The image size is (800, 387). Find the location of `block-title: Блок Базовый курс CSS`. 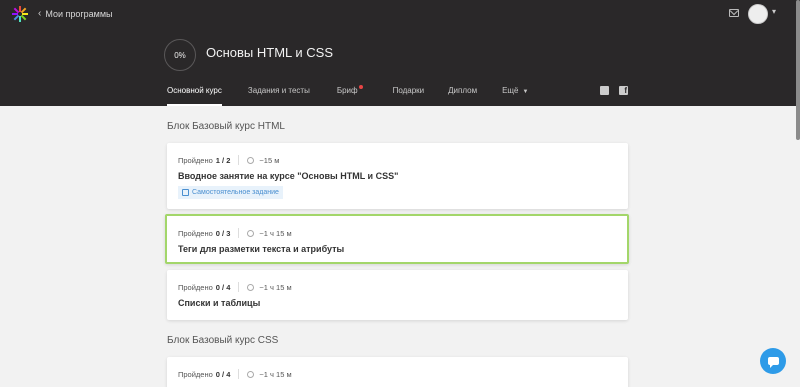

block-title: Блок Базовый курс CSS is located at coordinates (223, 340).